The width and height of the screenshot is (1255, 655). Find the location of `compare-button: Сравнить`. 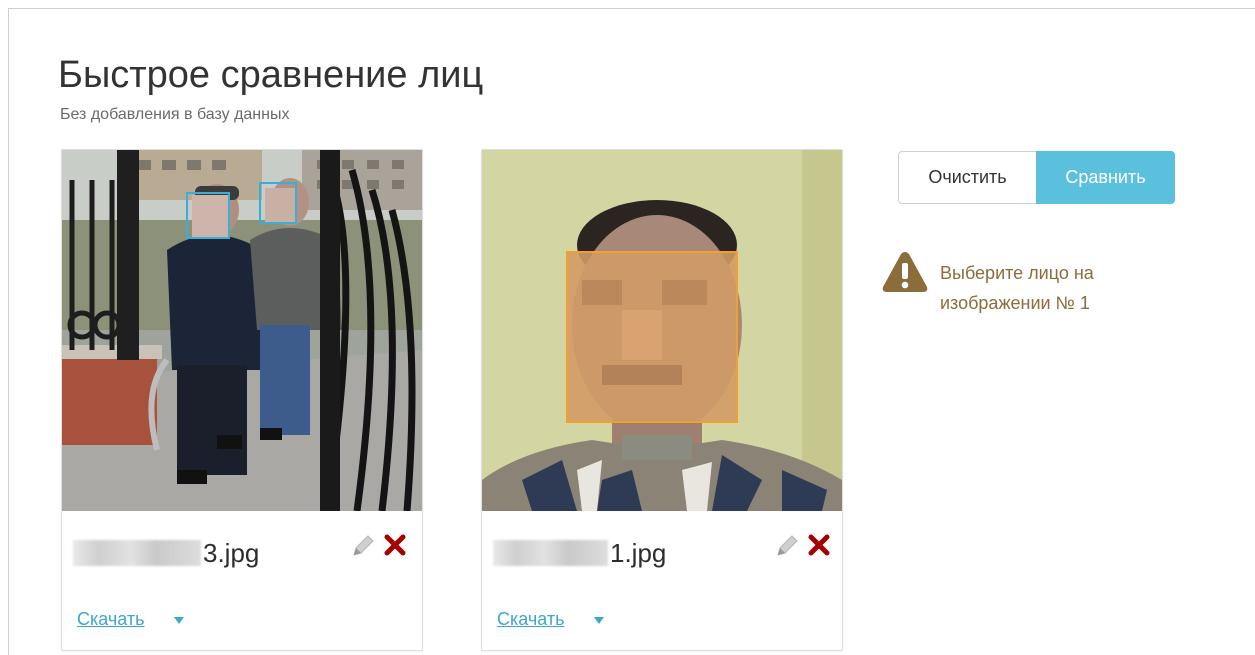

compare-button: Сравнить is located at coordinates (1105, 177).